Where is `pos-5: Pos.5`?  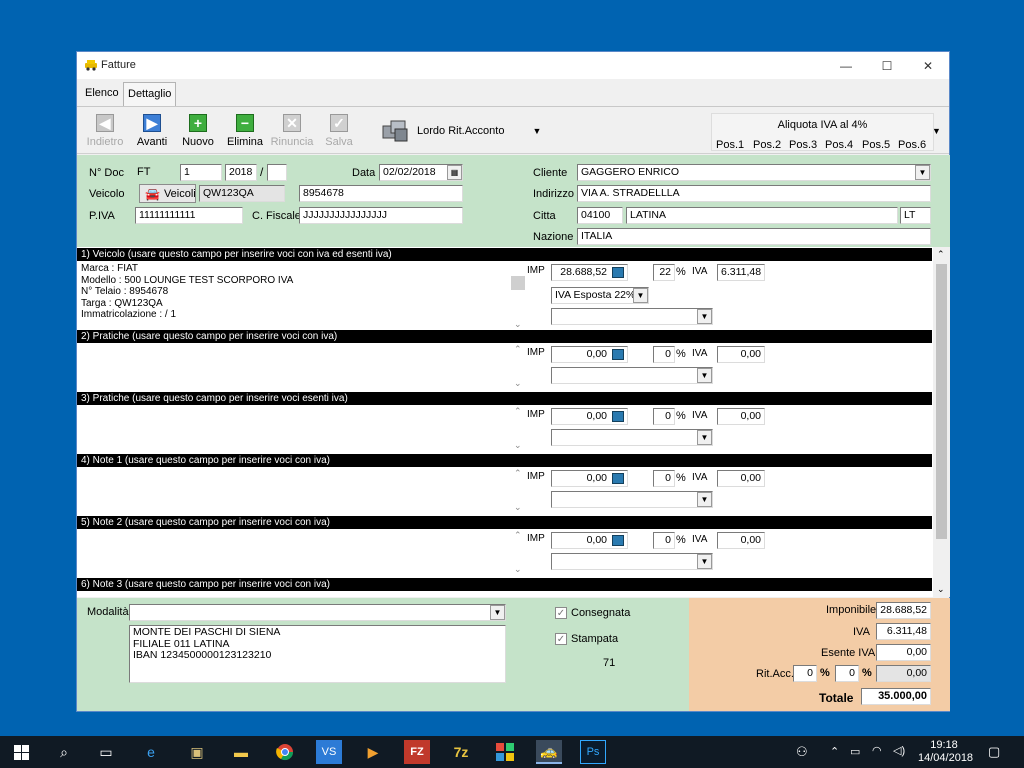
pos-5: Pos.5 is located at coordinates (876, 145).